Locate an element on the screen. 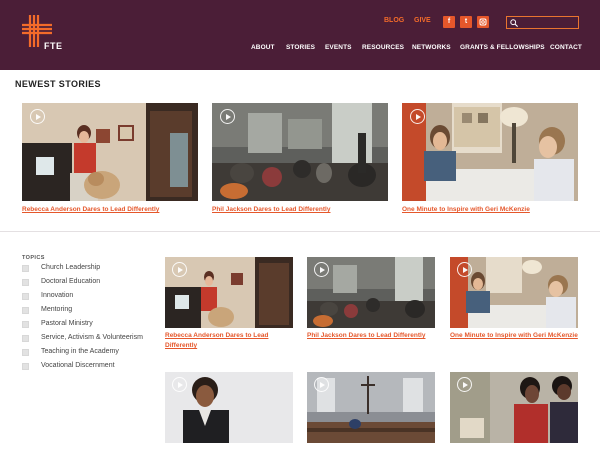 The image size is (600, 450). search-box is located at coordinates (542, 22).